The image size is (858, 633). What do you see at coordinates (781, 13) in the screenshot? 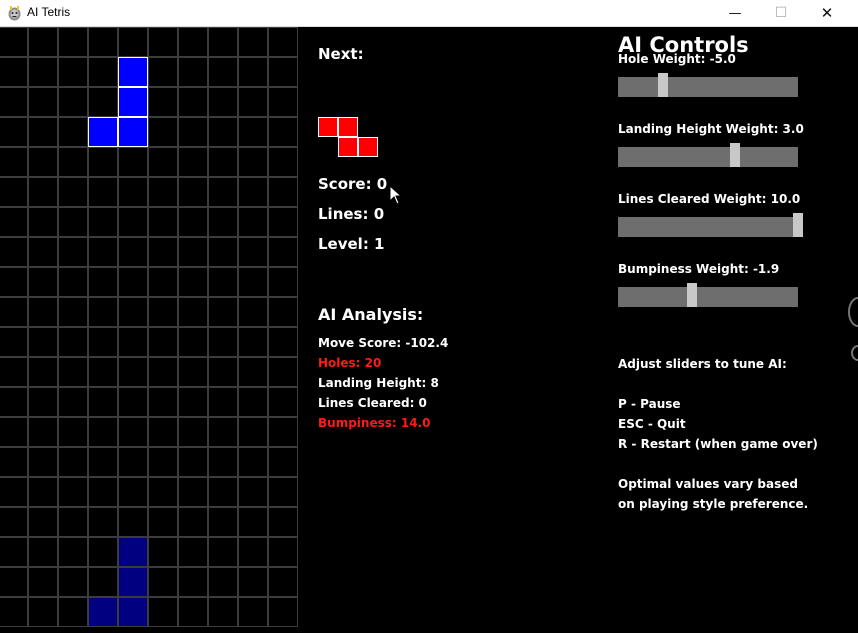
I see `maximize-button: ☐` at bounding box center [781, 13].